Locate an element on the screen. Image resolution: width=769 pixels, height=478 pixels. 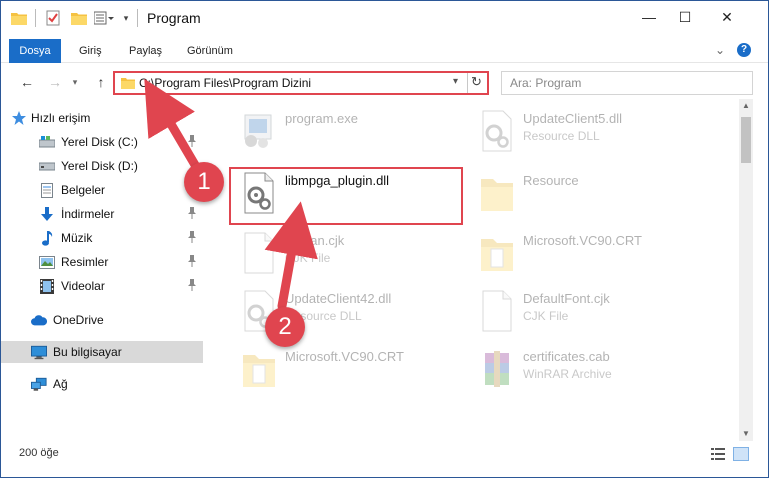
file-name: korean.cjk is located at coordinates (315, 240).